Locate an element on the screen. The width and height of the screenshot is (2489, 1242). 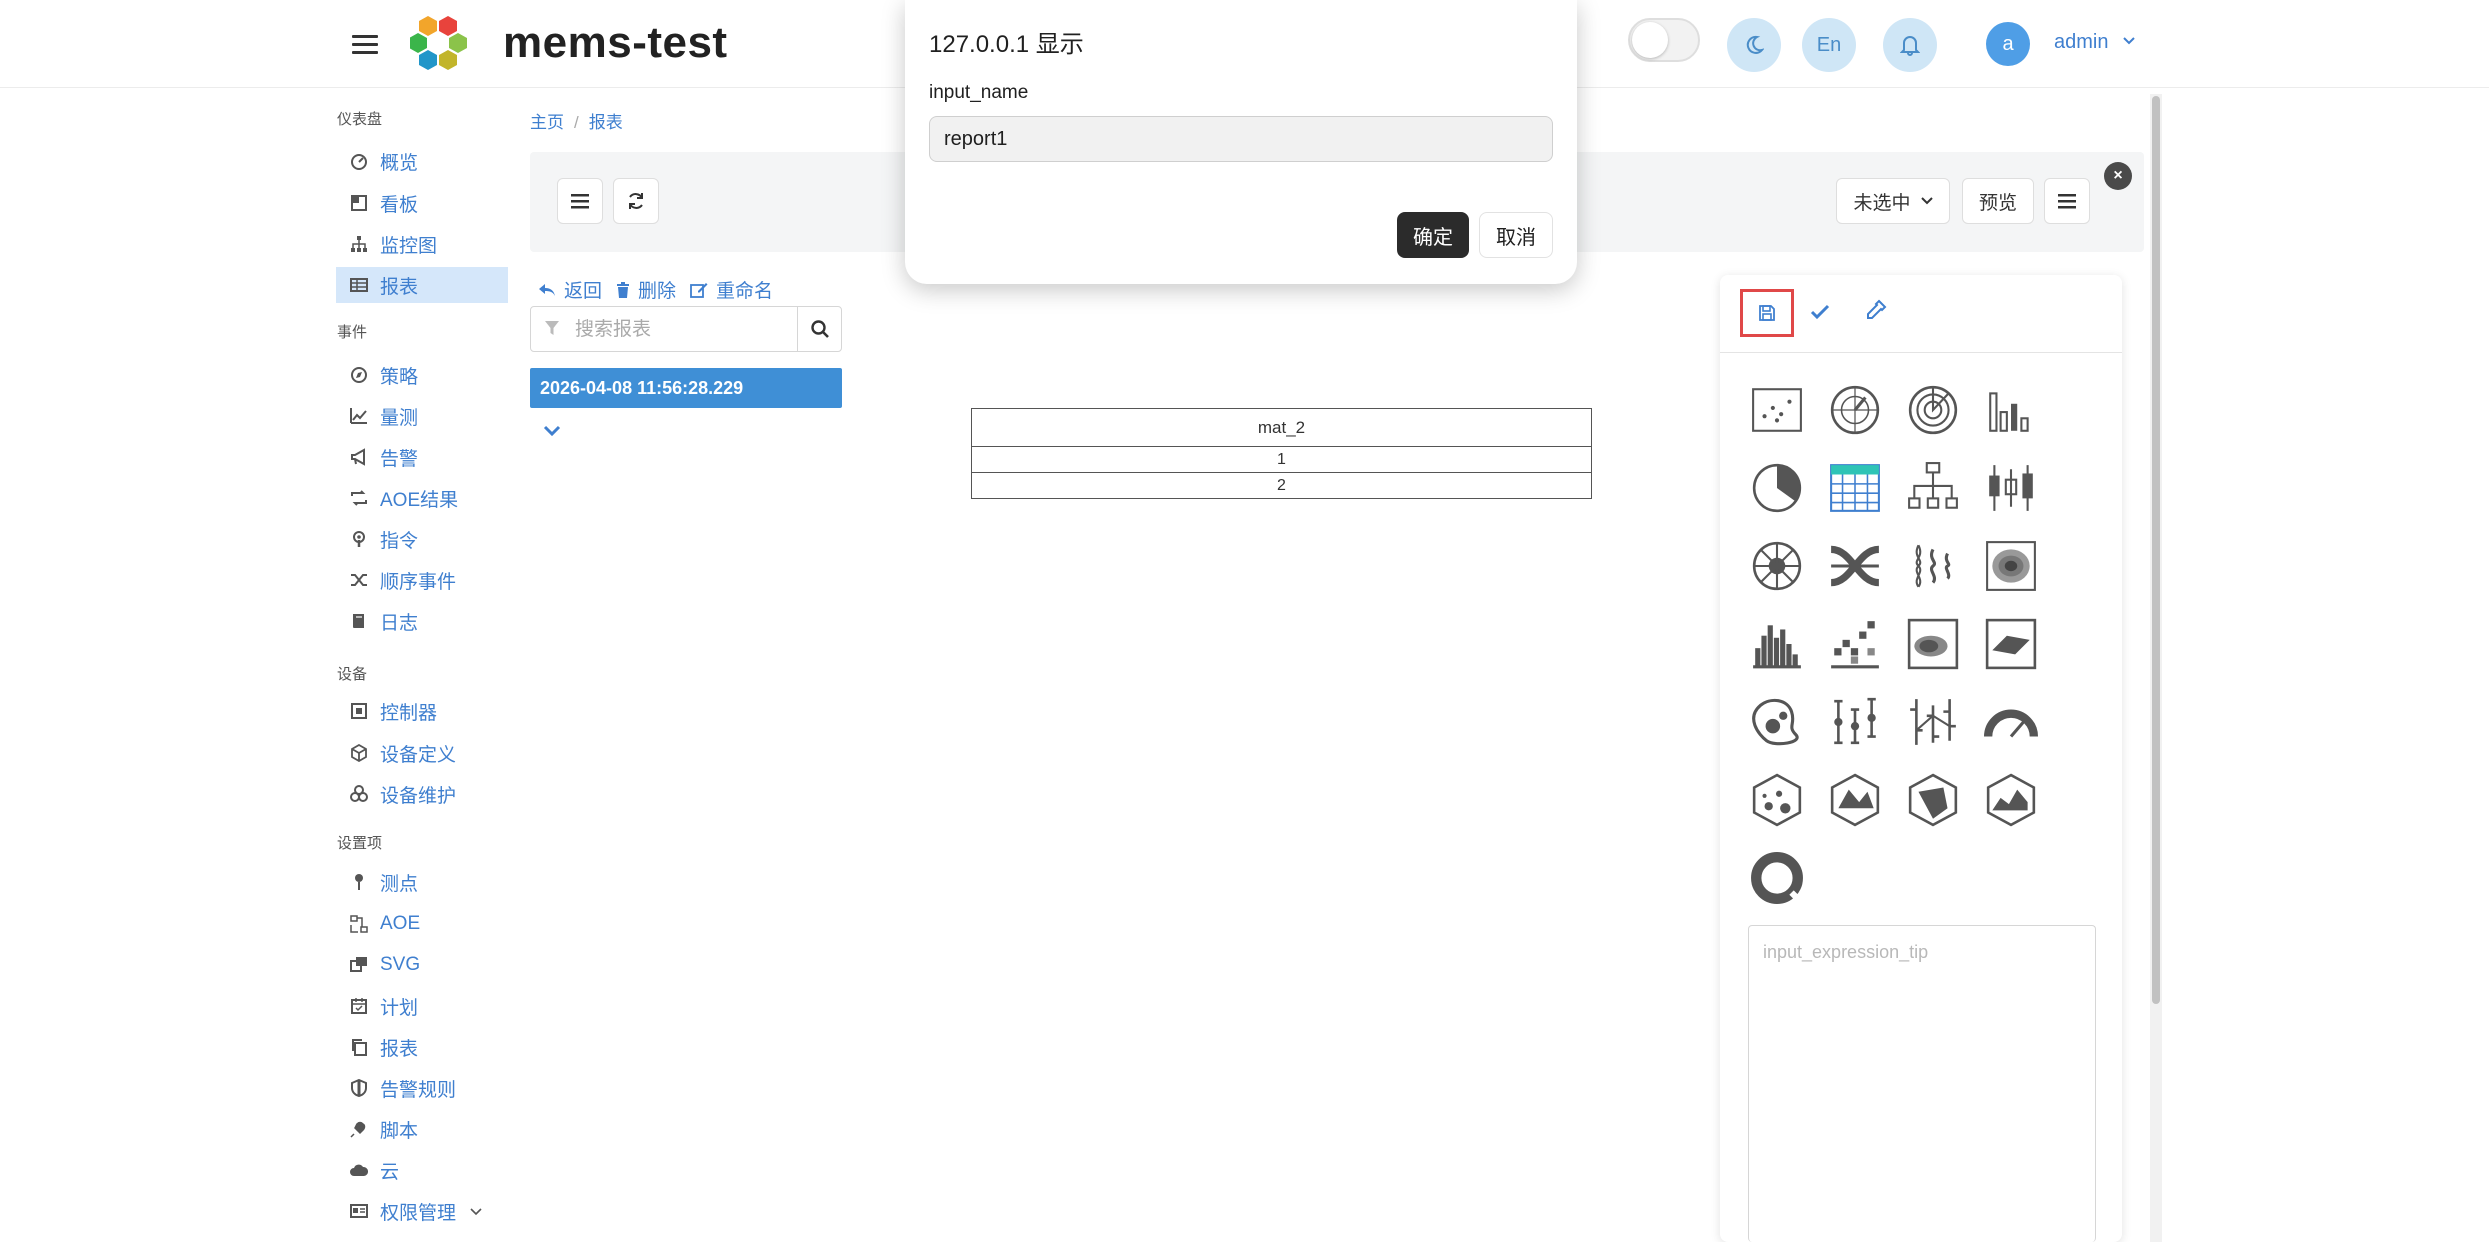
choropleth-chart-icon is located at coordinates (1777, 722).